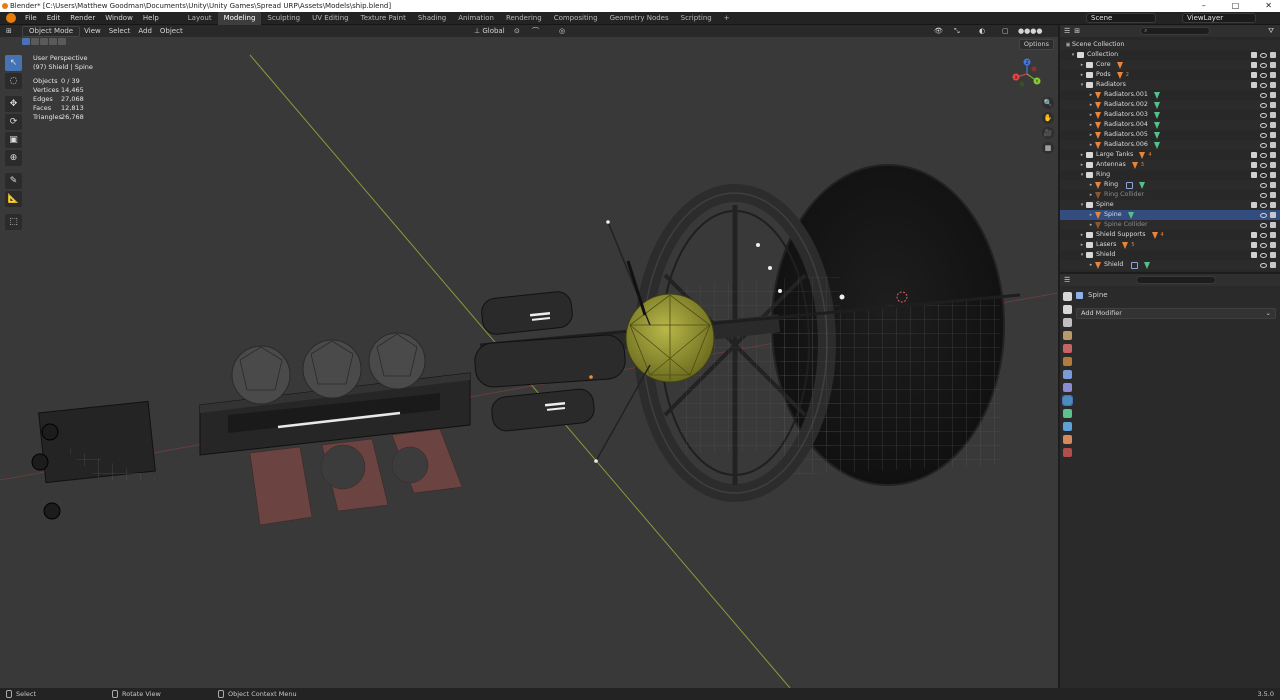 This screenshot has height=700, width=1280. Describe the element at coordinates (524, 18) in the screenshot. I see `tab-rendering: Rendering` at that location.